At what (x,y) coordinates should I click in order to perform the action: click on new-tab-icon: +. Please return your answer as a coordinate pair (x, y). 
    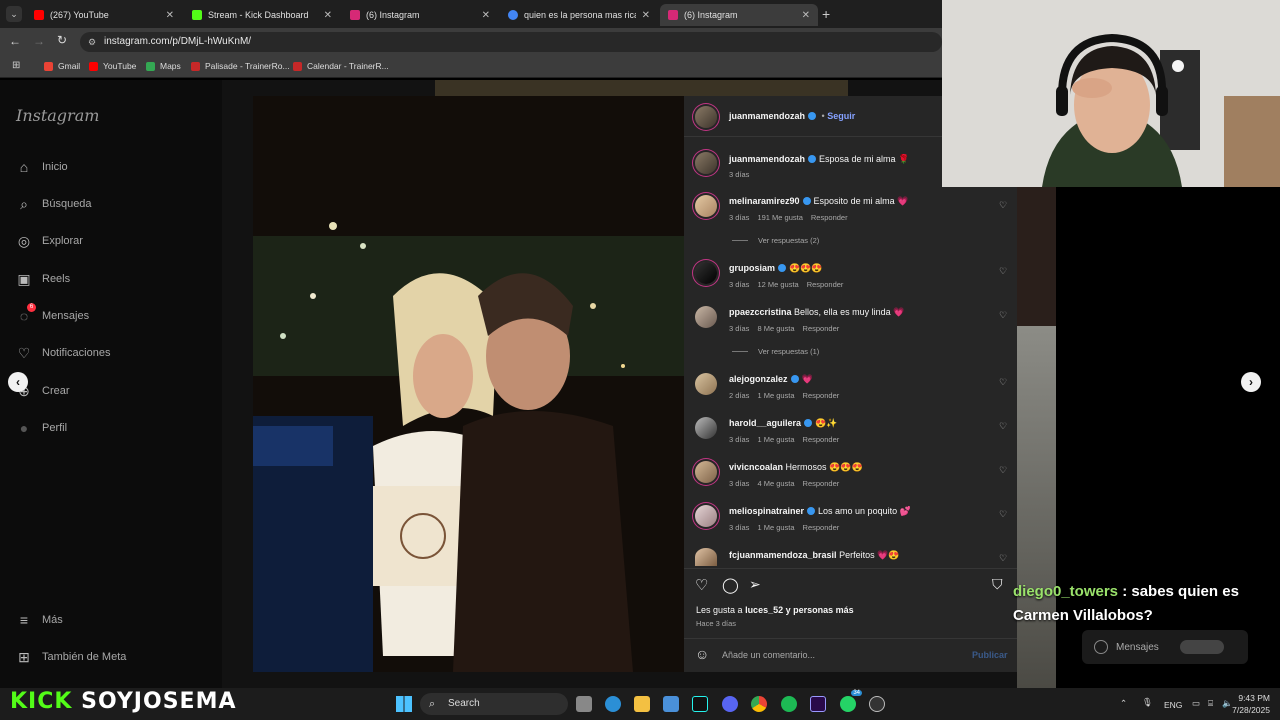
    Looking at the image, I should click on (826, 14).